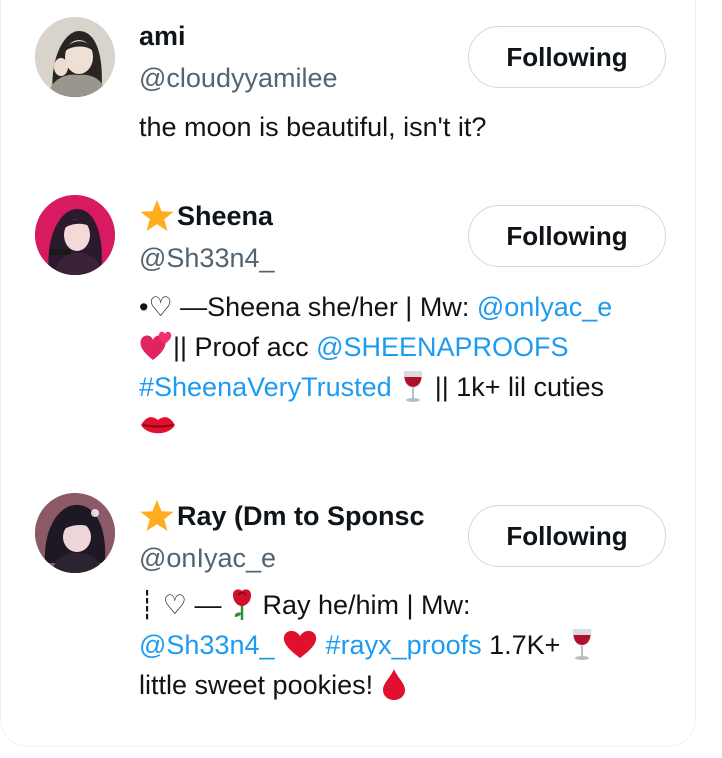  I want to click on kiss-lips-icon, so click(158, 425).